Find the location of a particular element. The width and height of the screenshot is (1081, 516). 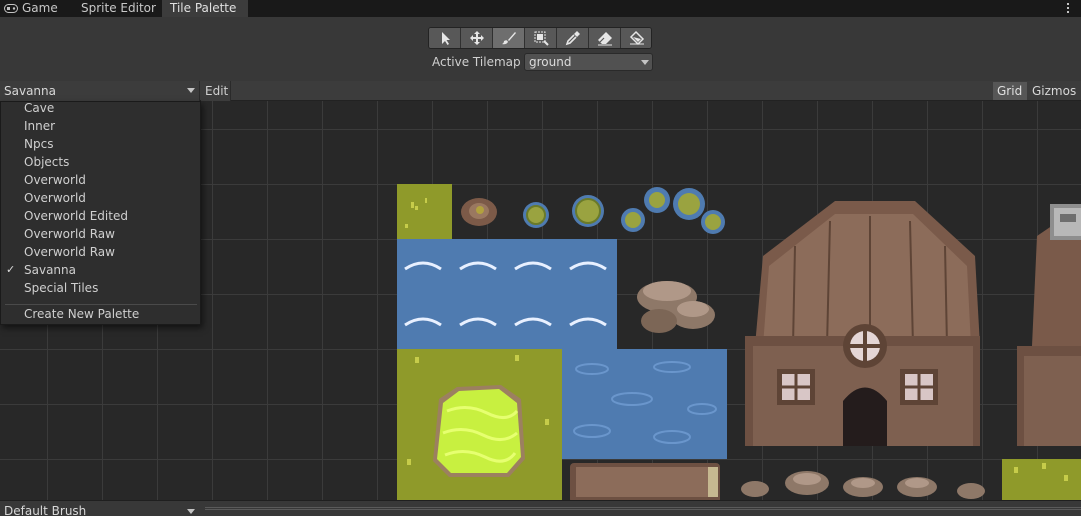

menu-item-label: Inner is located at coordinates (40, 126).